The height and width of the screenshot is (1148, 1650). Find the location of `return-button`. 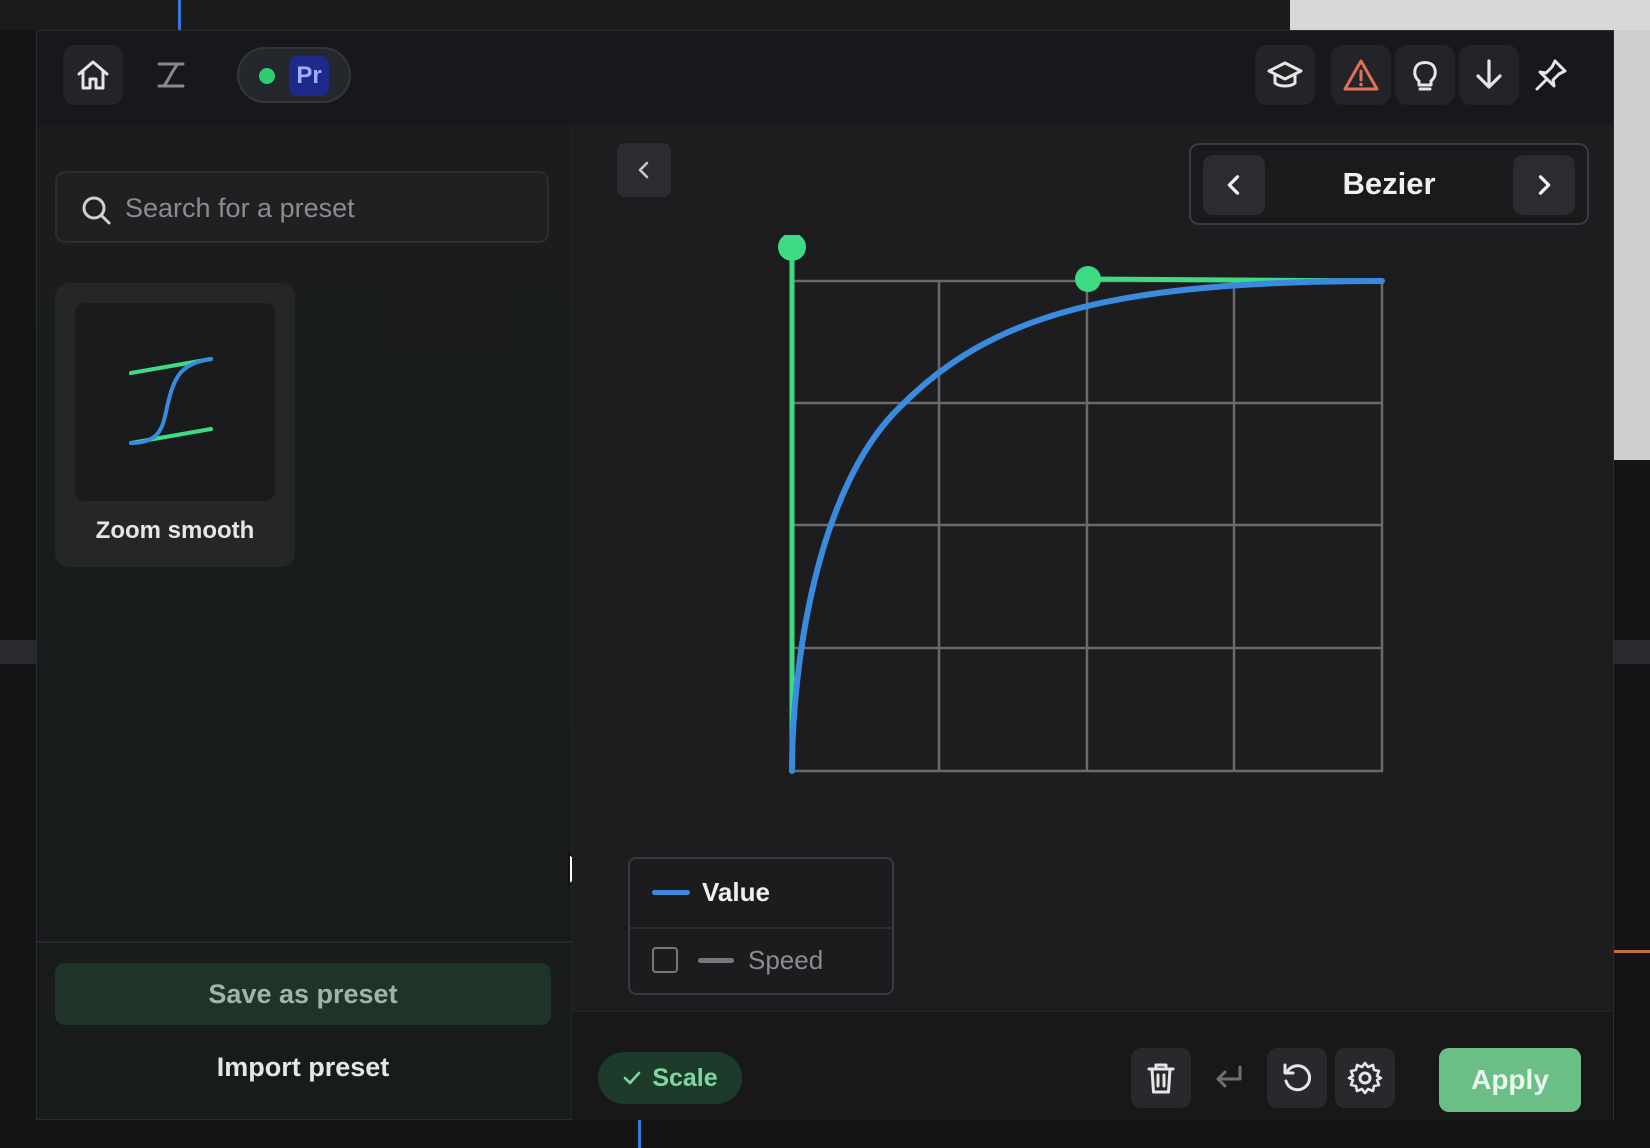

return-button is located at coordinates (1229, 1078).